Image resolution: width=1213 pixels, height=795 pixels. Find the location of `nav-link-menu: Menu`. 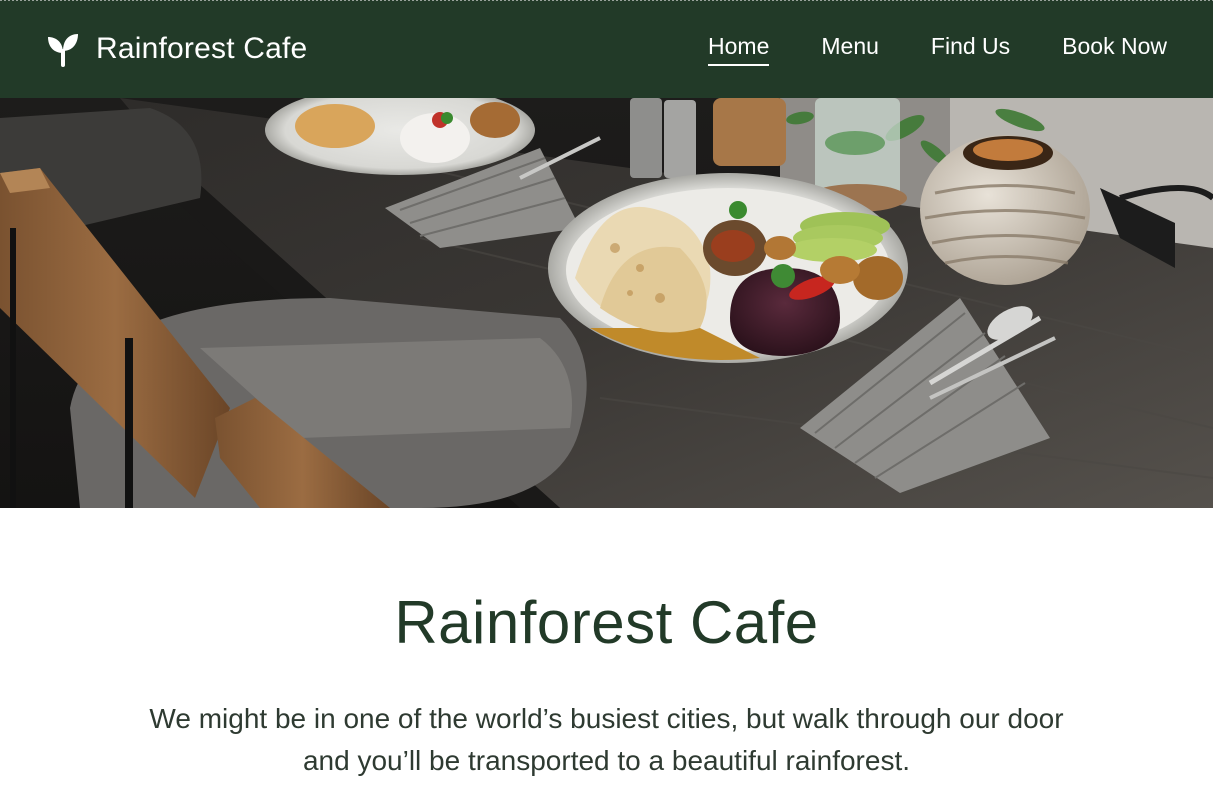

nav-link-menu: Menu is located at coordinates (850, 49).